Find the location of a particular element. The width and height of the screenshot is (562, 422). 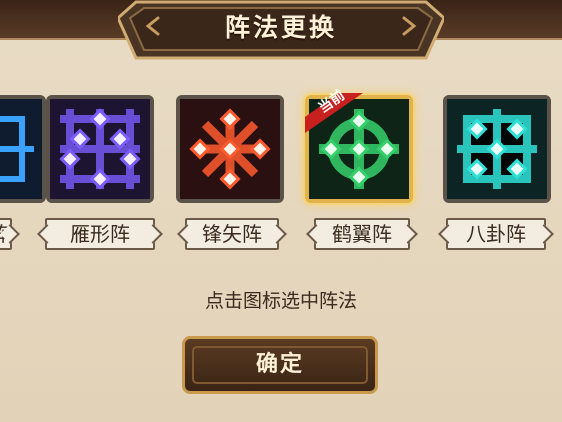

formation-label-1: 雁形阵 is located at coordinates (100, 234).